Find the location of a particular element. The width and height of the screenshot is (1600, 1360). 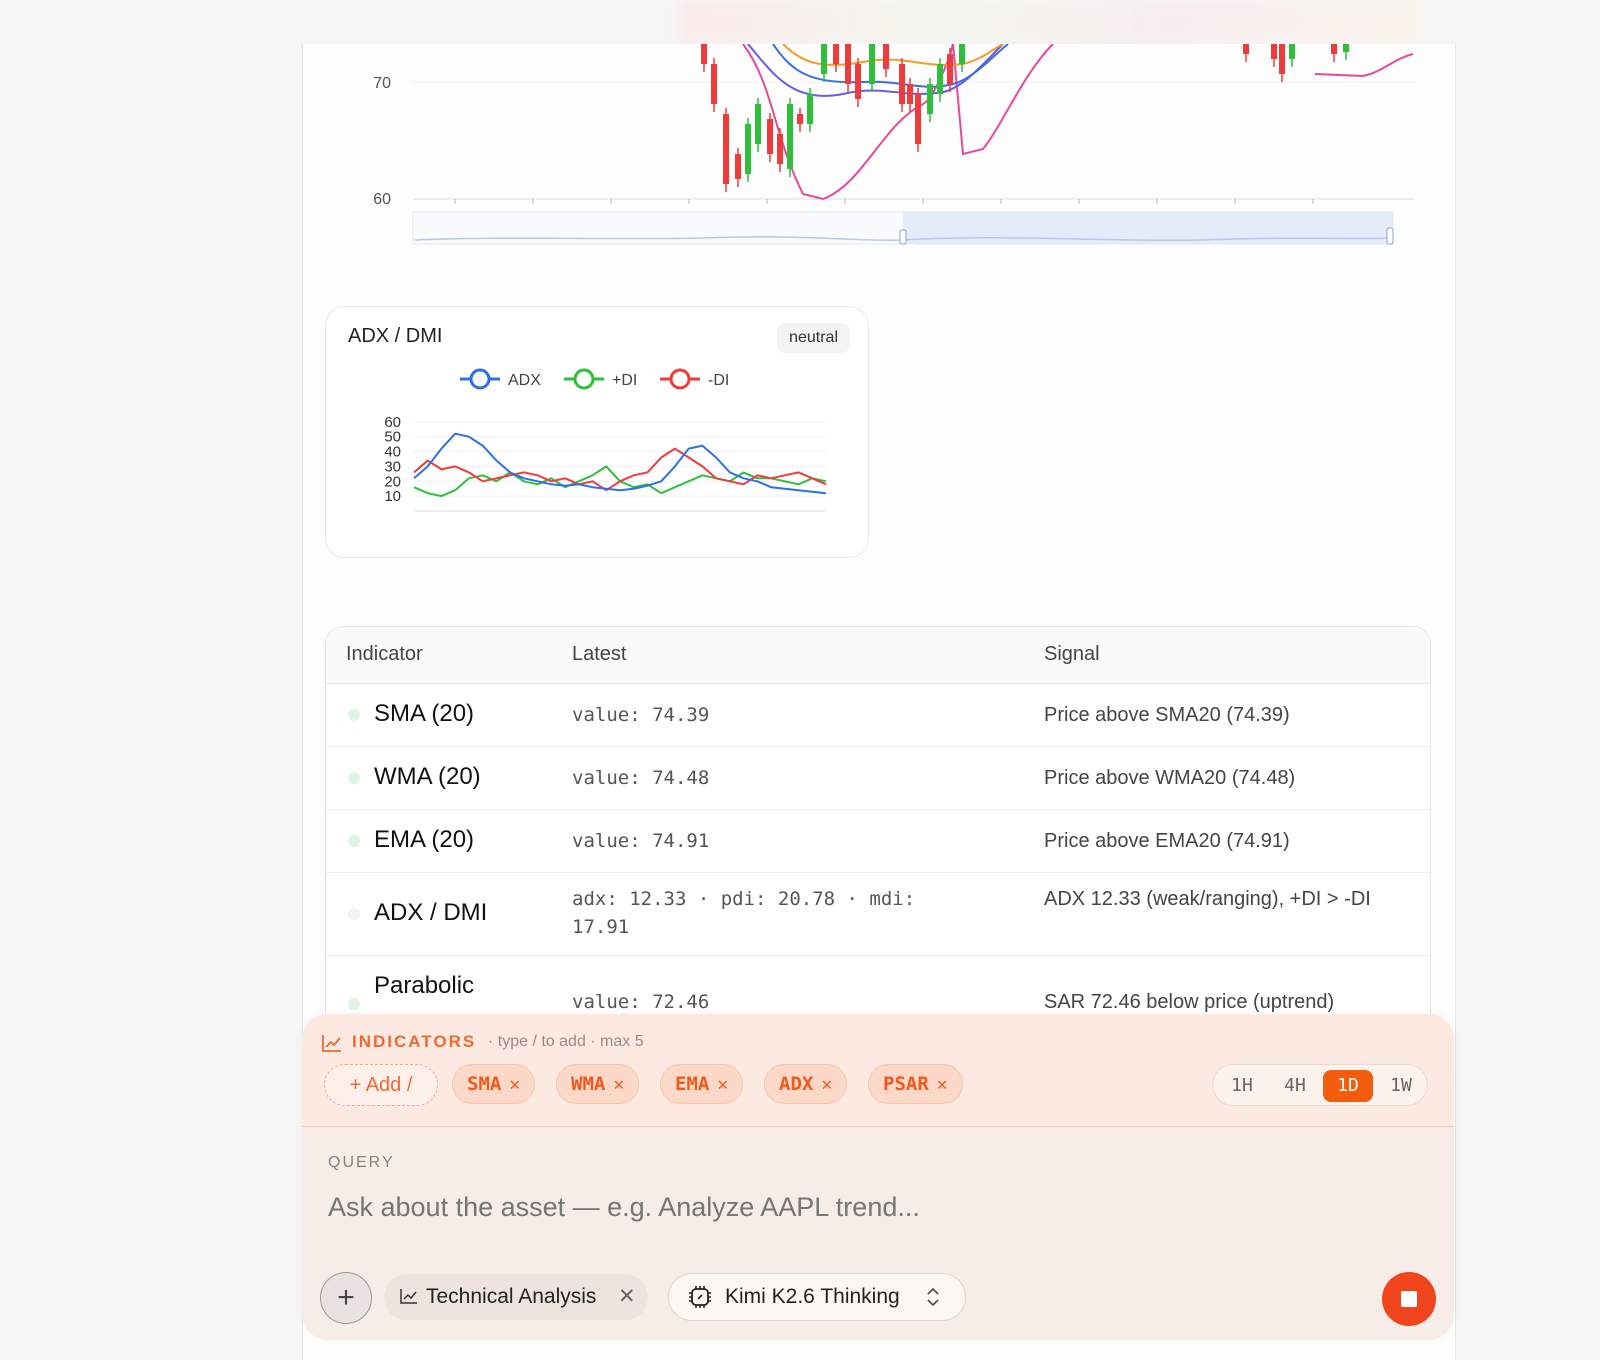

chevron-up-down-icon is located at coordinates (933, 1297).